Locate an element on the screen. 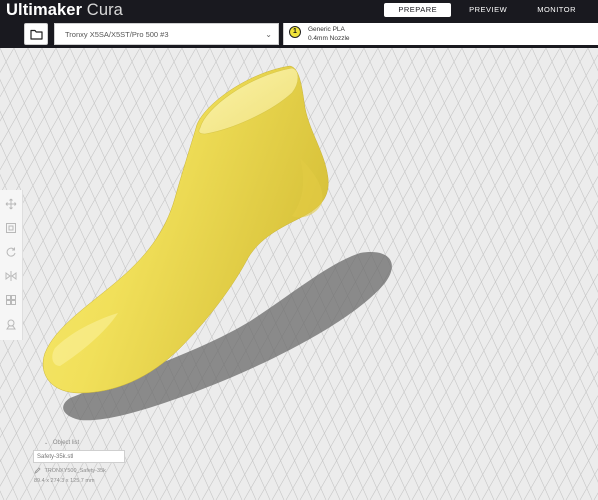 The height and width of the screenshot is (500, 598). open-file-button is located at coordinates (36, 34).